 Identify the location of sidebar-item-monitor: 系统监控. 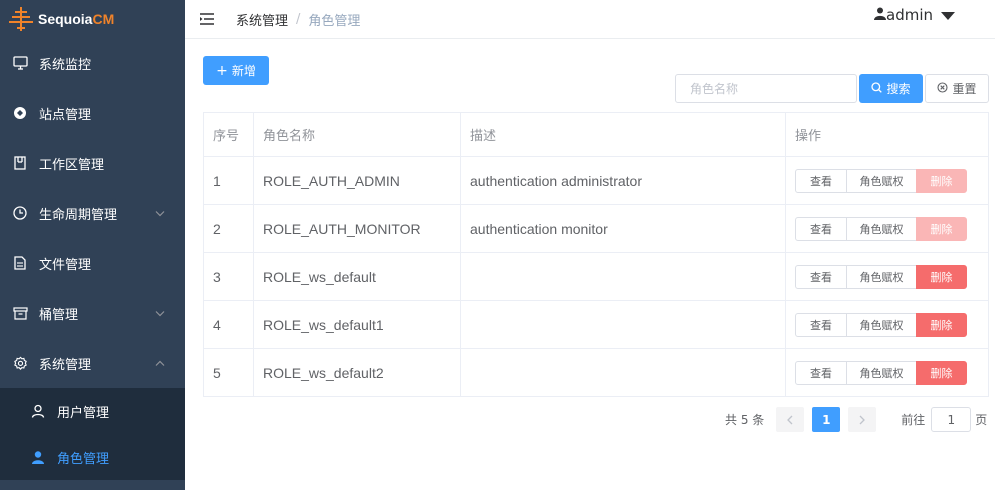
(92, 63).